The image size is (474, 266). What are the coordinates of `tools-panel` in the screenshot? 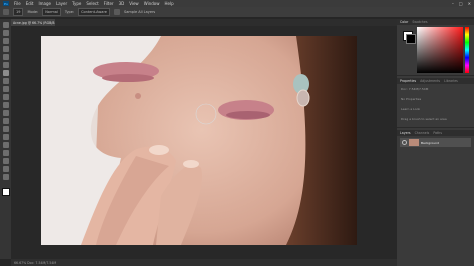 It's located at (5, 139).